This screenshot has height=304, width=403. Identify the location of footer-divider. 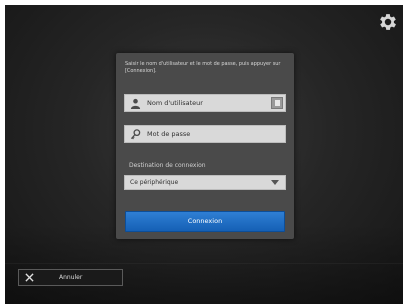
(204, 263).